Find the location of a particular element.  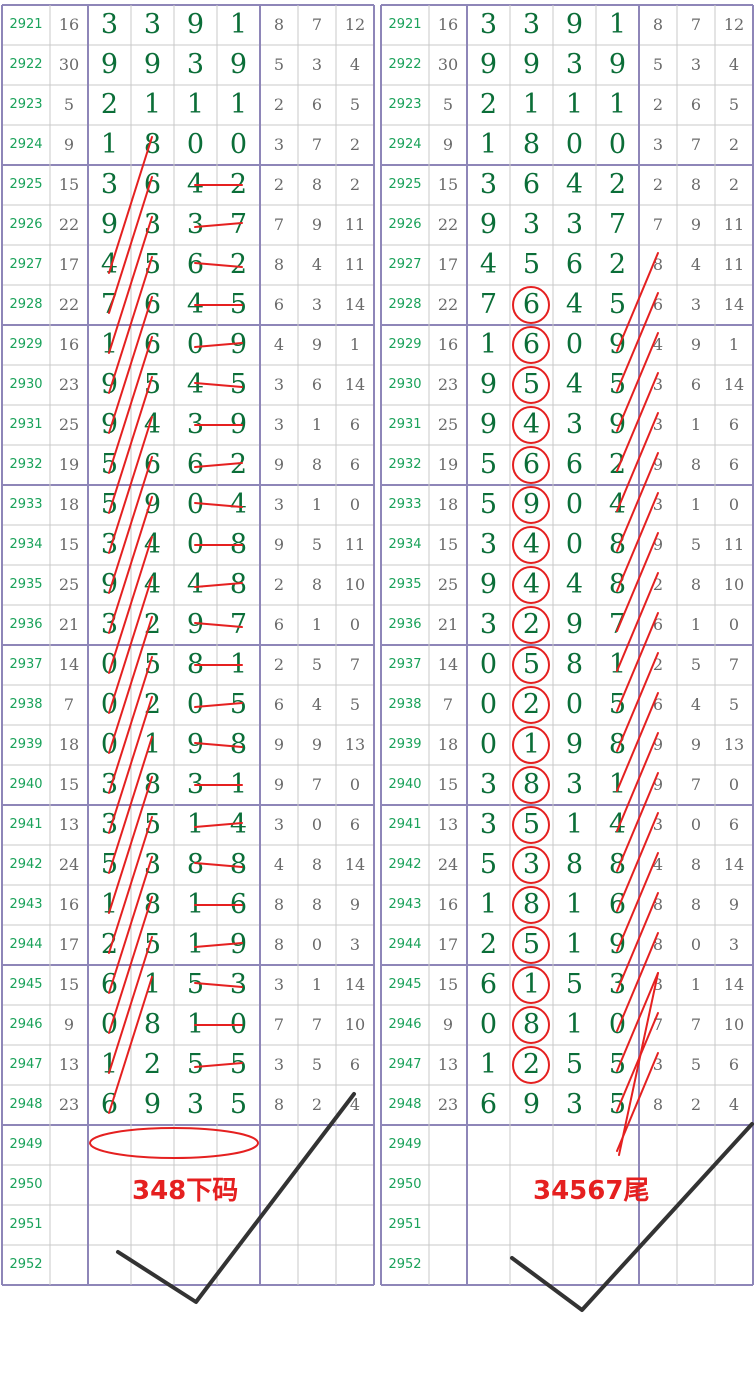

span-2: 4 is located at coordinates (696, 704).